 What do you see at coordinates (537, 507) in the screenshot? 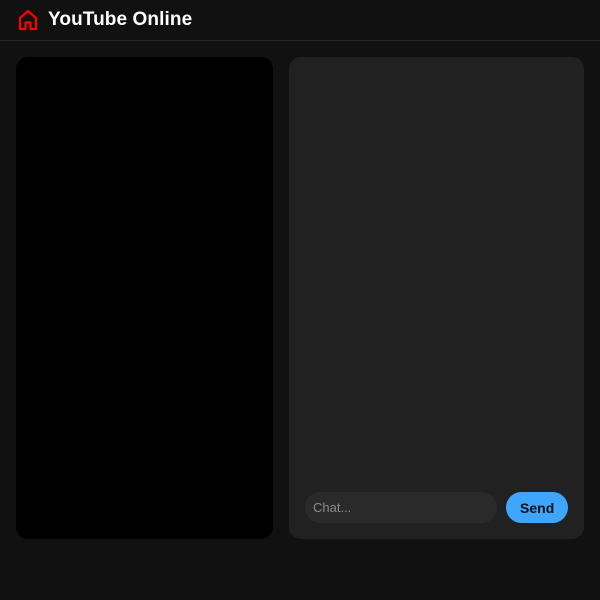
I see `send-button: Send` at bounding box center [537, 507].